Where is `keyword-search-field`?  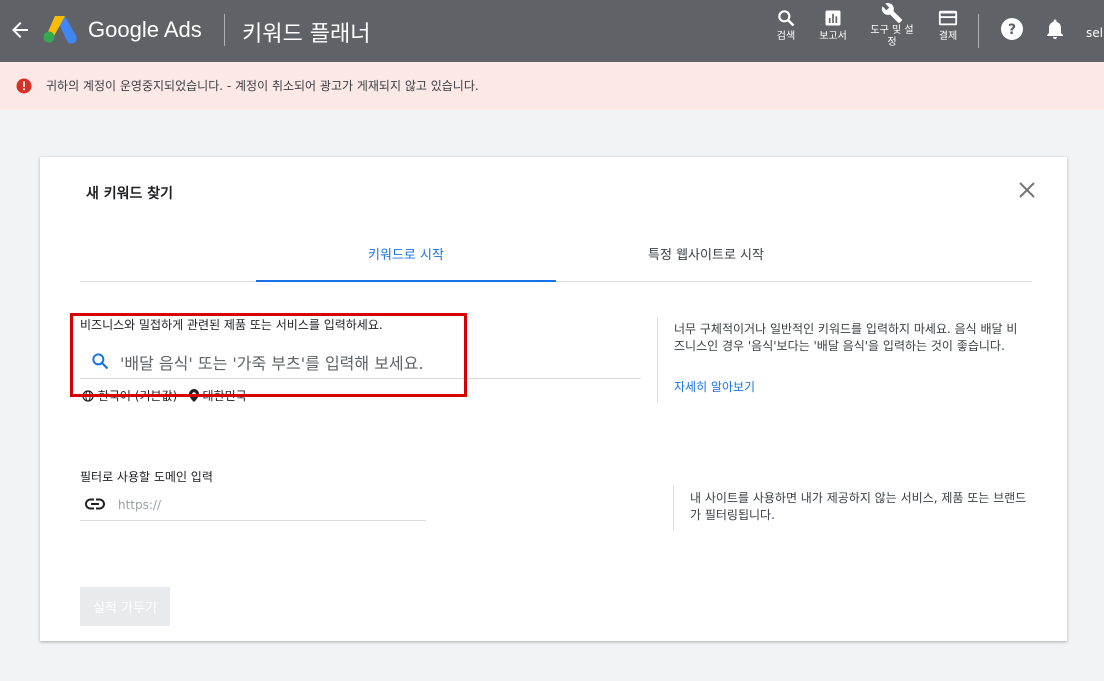 keyword-search-field is located at coordinates (360, 364).